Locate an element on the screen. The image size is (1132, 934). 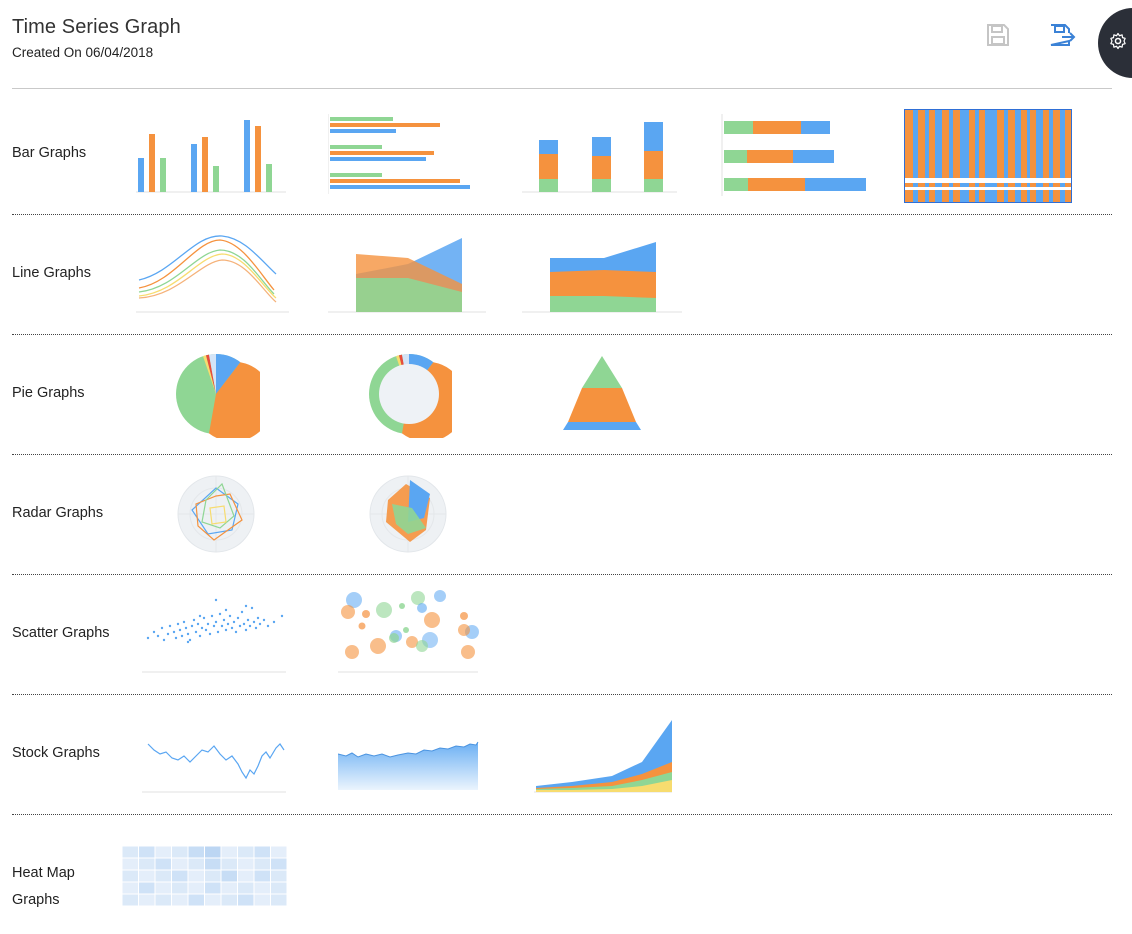
header-divider is located at coordinates (562, 88).